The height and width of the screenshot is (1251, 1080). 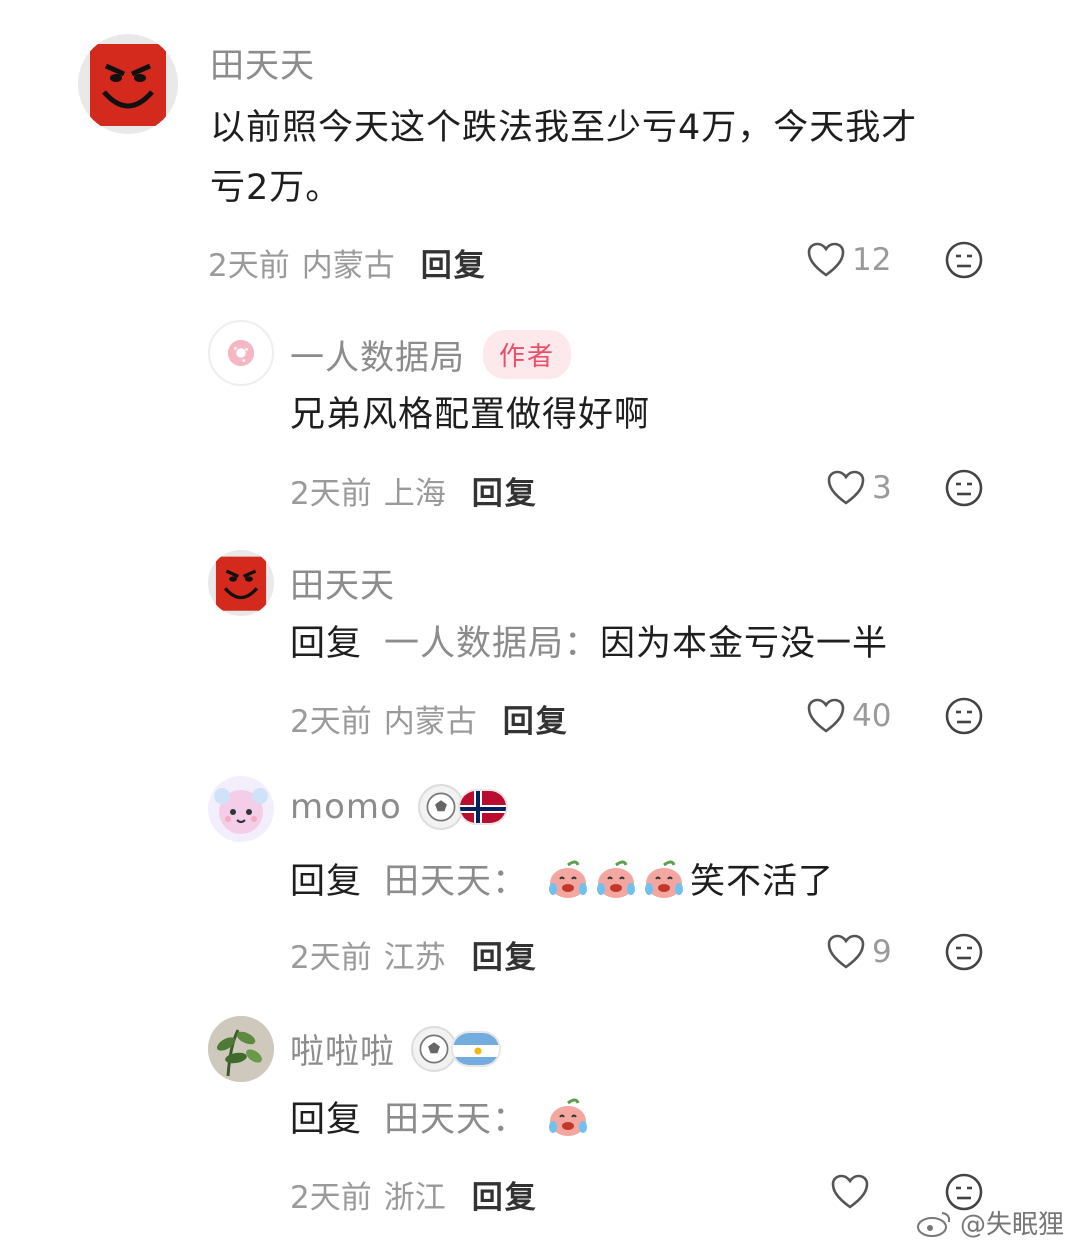 I want to click on comment-text: 以前照今天这个跌法我至少亏4万，今天我才 亏2万。, so click(x=563, y=158).